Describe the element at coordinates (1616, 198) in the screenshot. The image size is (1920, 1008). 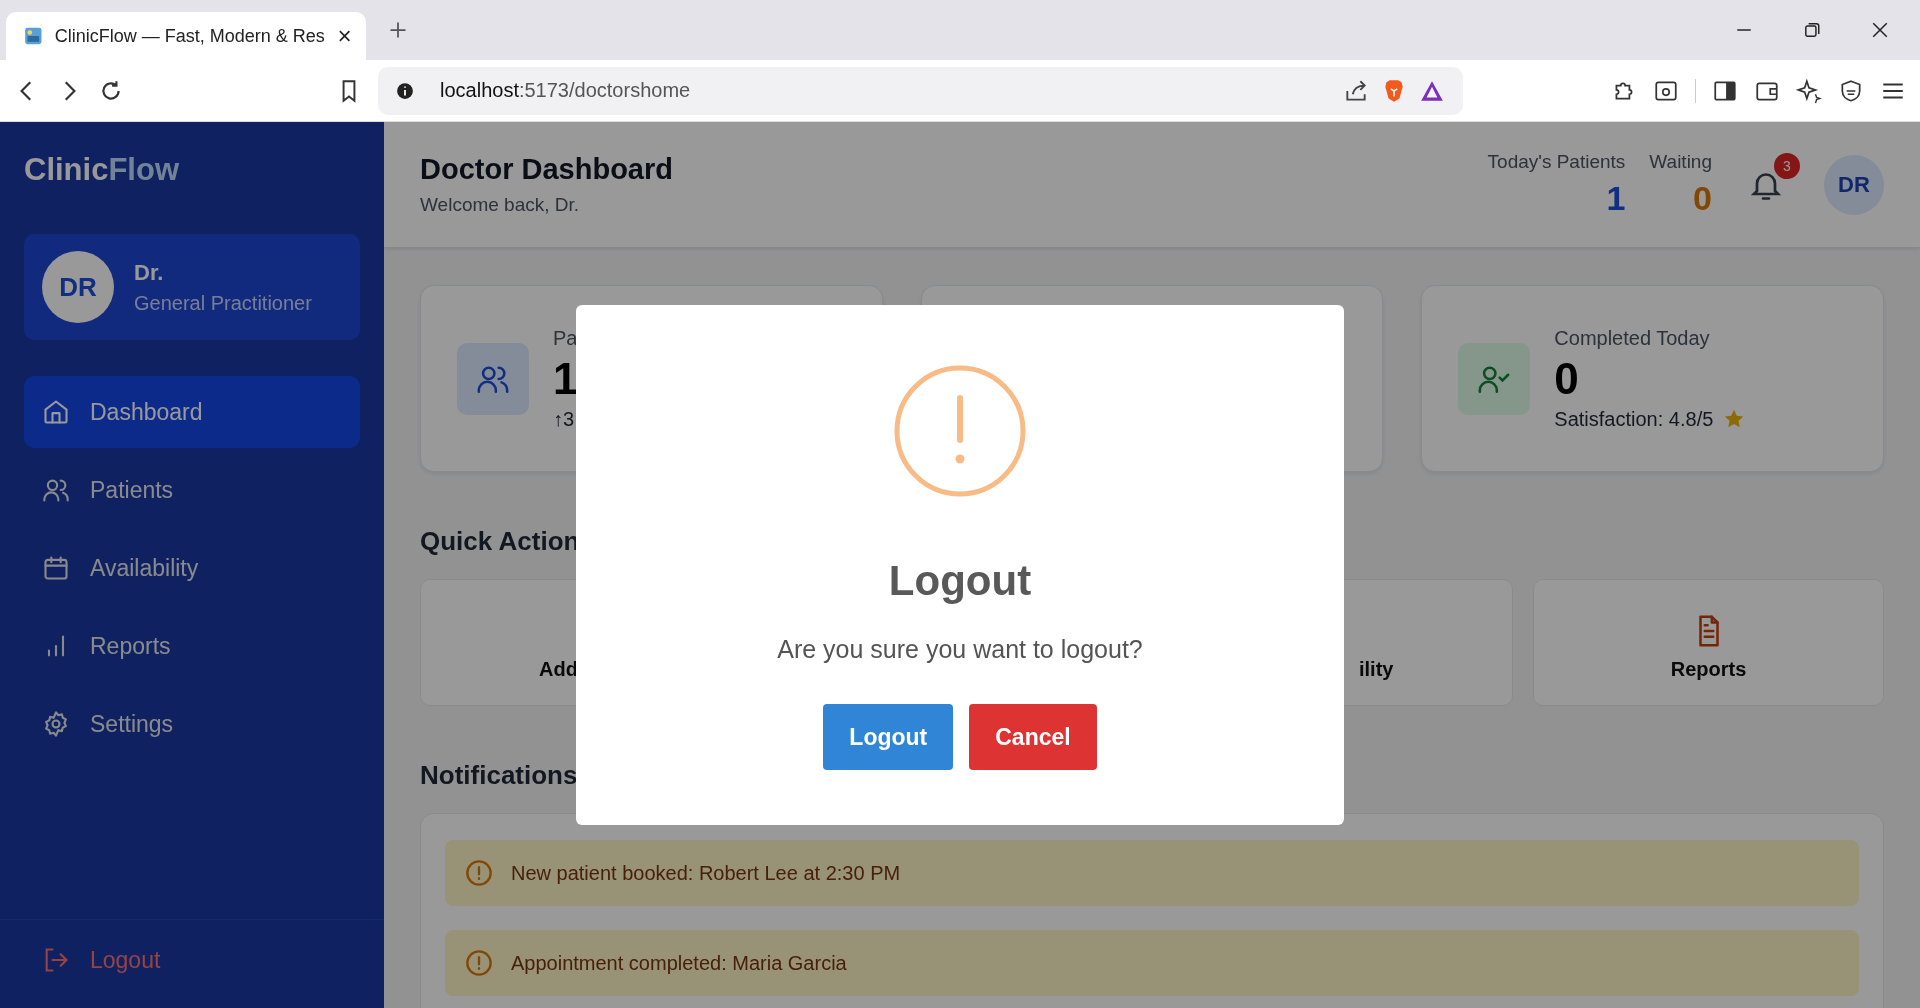
I see `stat-value: 1` at that location.